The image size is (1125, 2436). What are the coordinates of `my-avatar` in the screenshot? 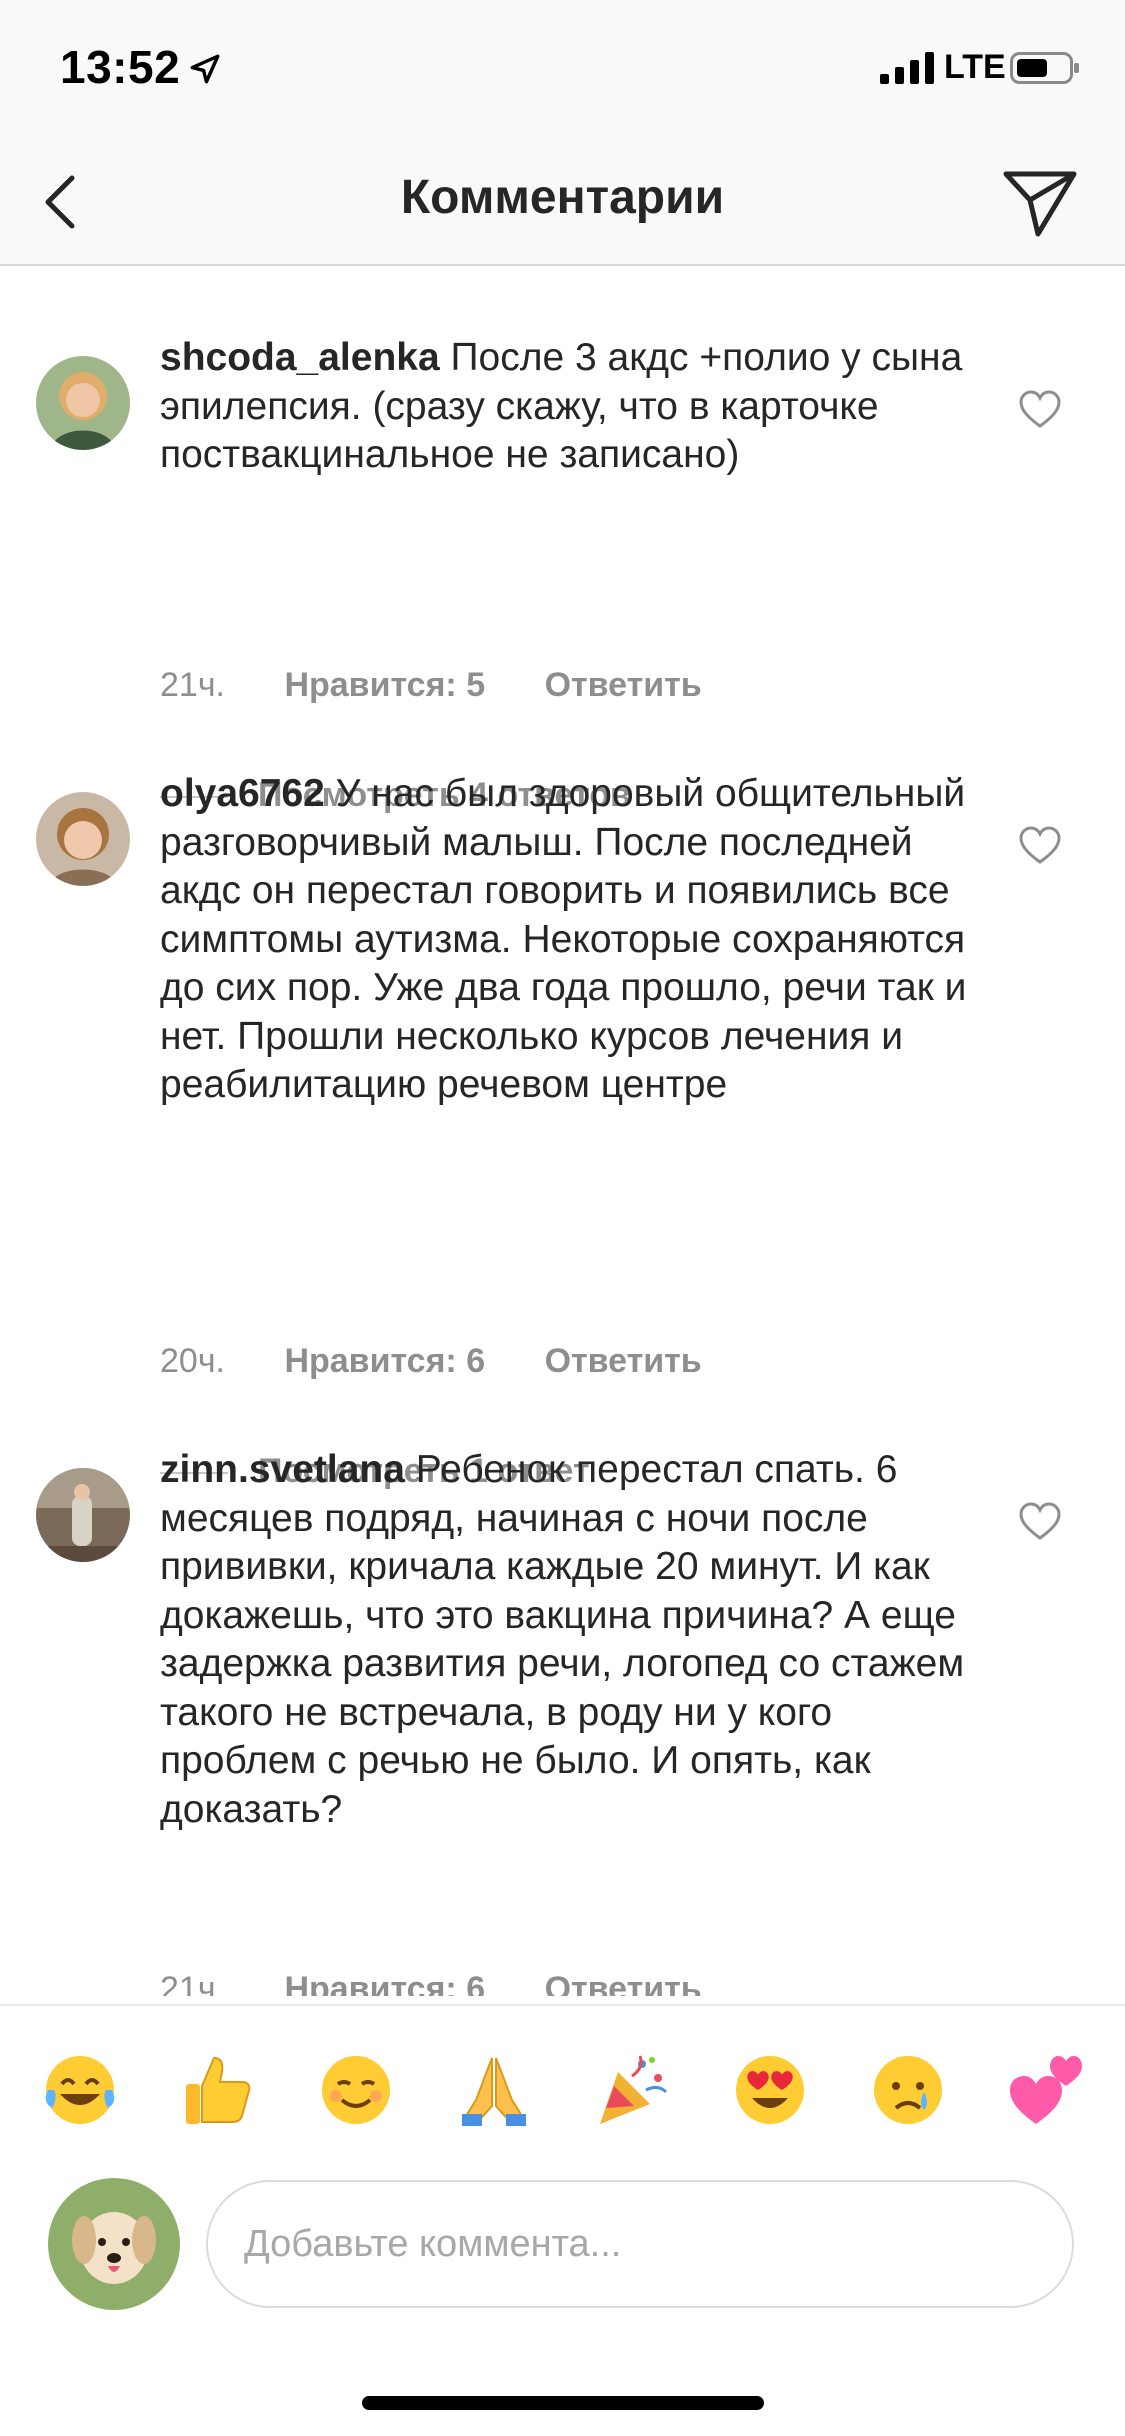 It's located at (114, 2244).